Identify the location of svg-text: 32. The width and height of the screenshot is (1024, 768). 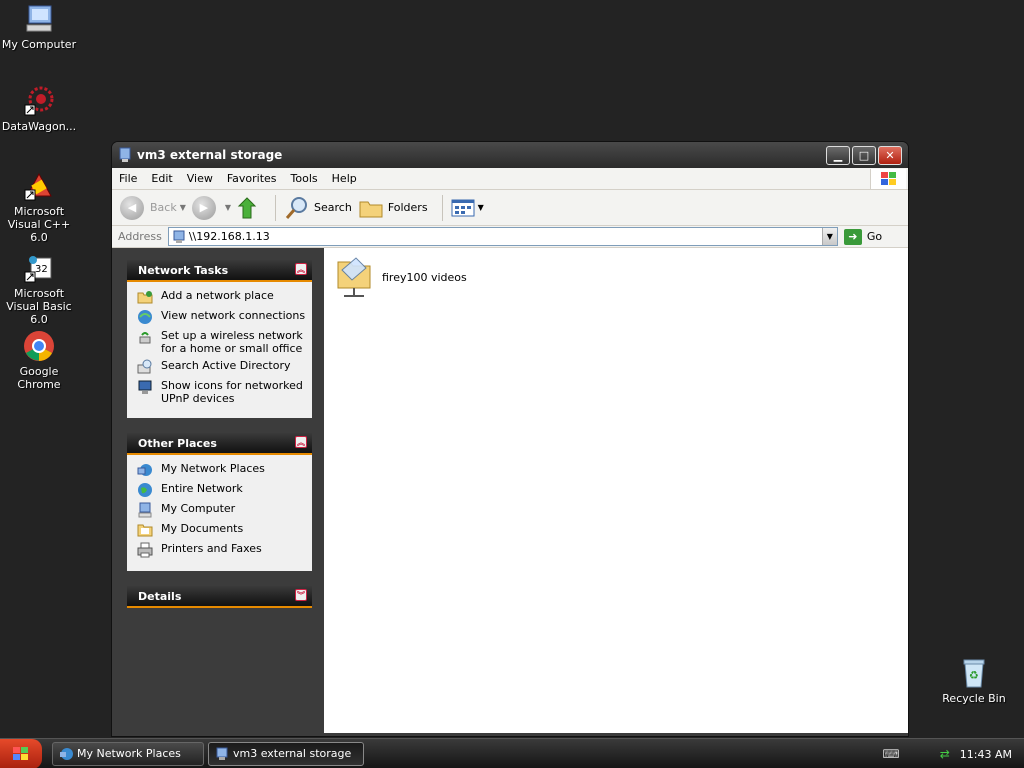
(41, 269).